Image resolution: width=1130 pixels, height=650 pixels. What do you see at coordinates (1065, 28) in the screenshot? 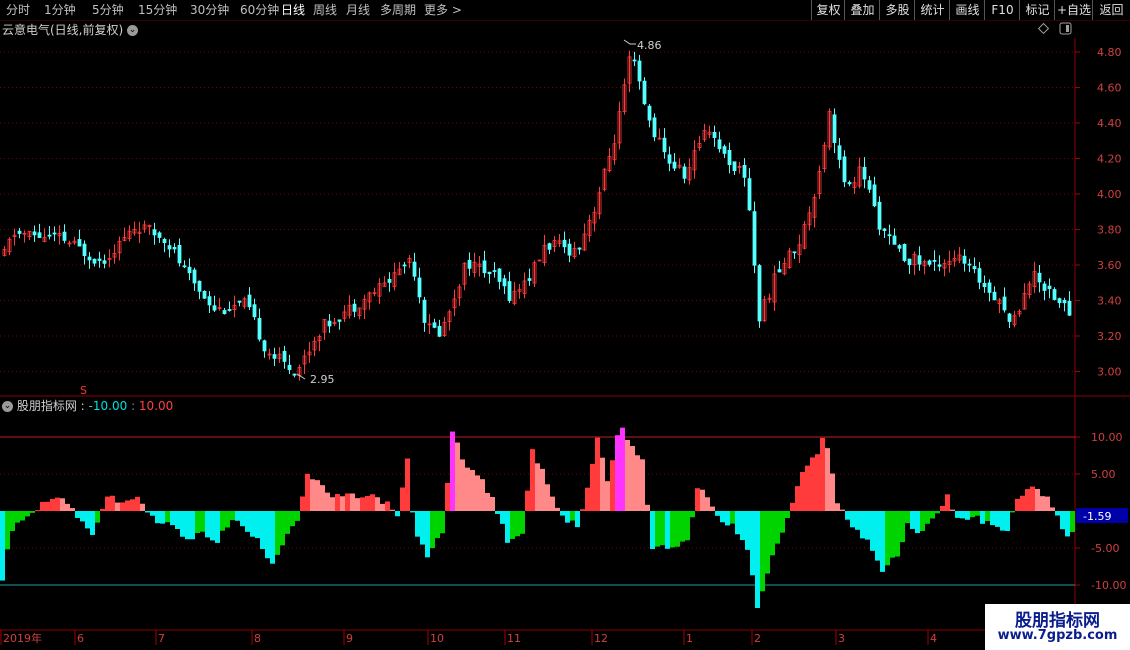
I see `panel-toggle-icon` at bounding box center [1065, 28].